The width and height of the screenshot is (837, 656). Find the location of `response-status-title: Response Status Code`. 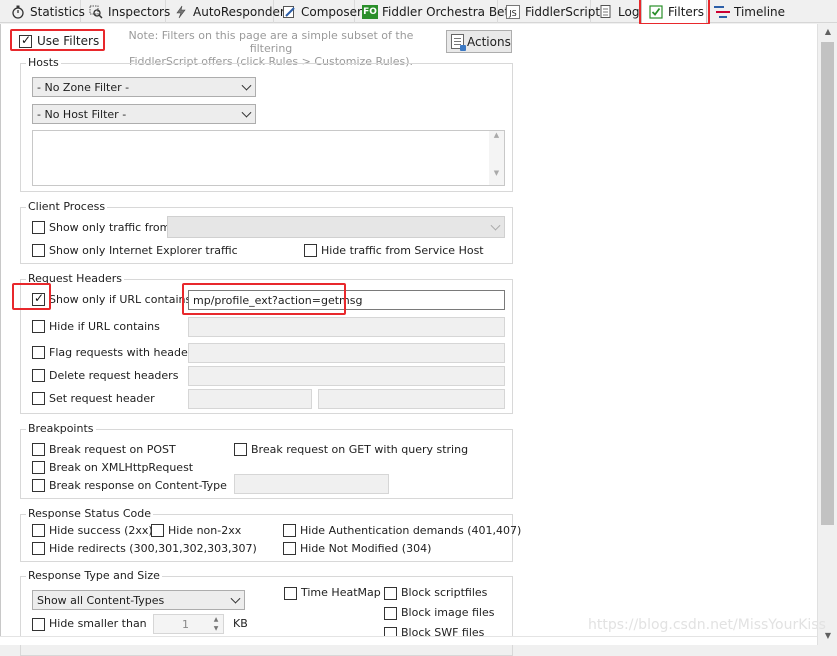

response-status-title: Response Status Code is located at coordinates (90, 513).